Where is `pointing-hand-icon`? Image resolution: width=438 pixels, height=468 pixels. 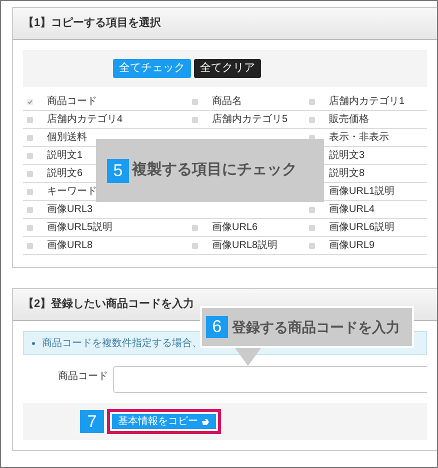
pointing-hand-icon is located at coordinates (205, 422).